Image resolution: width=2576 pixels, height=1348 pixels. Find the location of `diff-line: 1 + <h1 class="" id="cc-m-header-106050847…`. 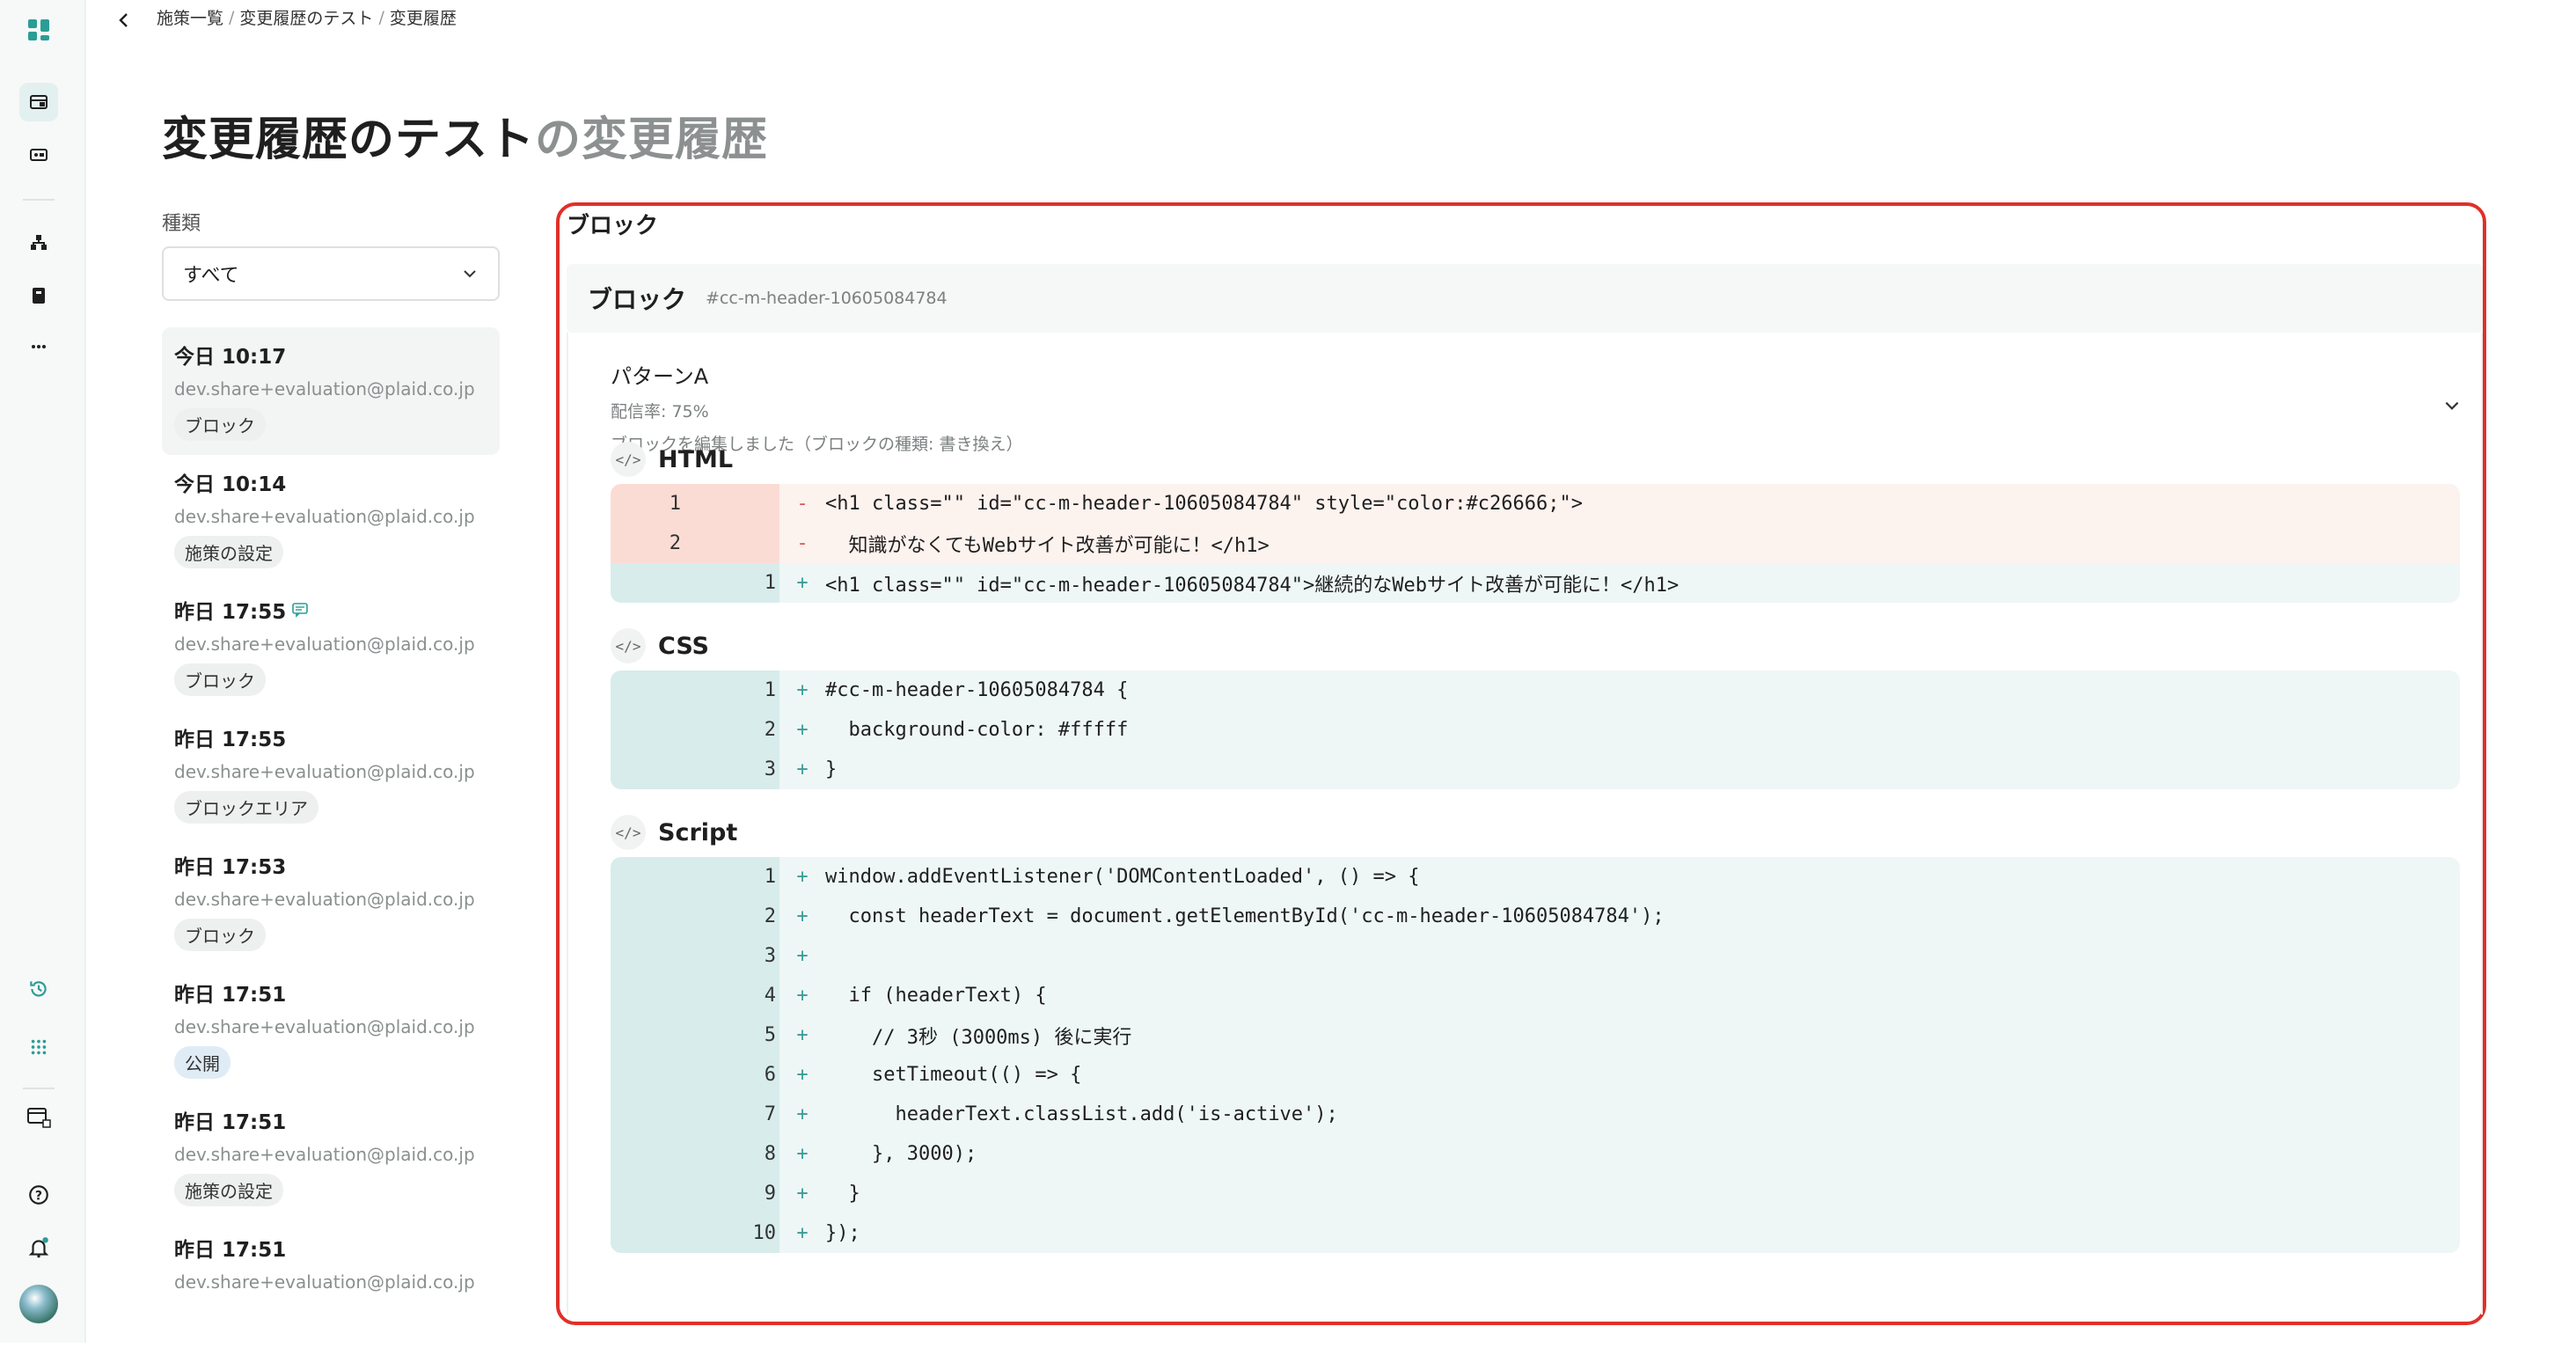

diff-line: 1 + <h1 class="" id="cc-m-header-106050847… is located at coordinates (1535, 583).